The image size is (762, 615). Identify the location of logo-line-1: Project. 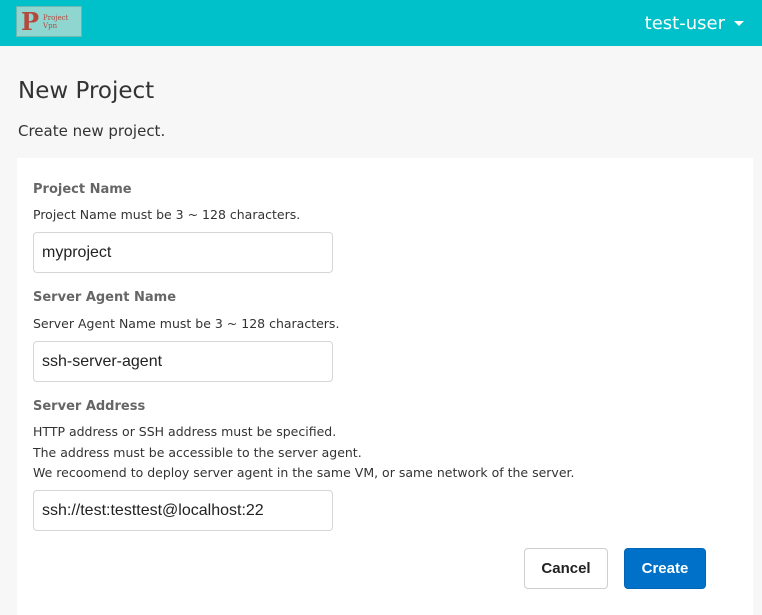
(56, 17).